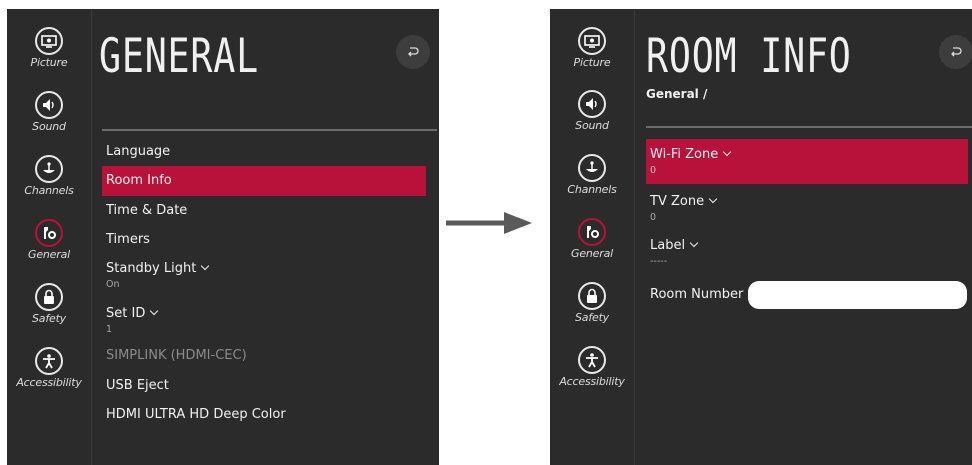 The width and height of the screenshot is (972, 465). Describe the element at coordinates (151, 268) in the screenshot. I see `menu-item-label: Standby Light` at that location.